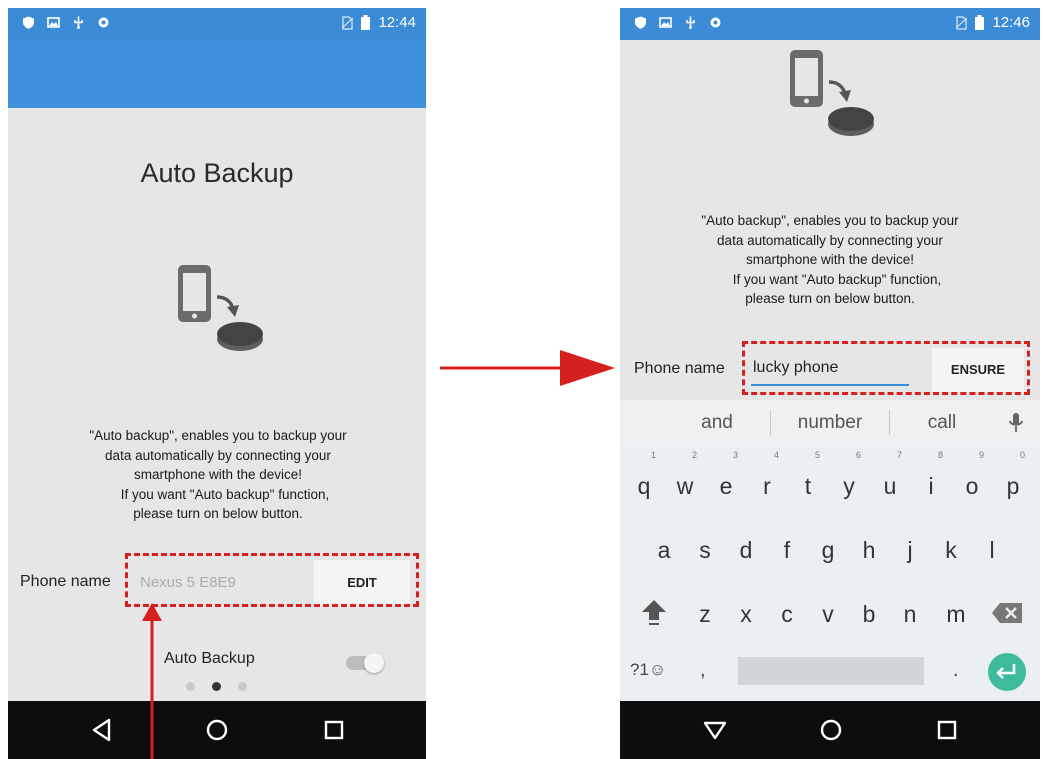 This screenshot has width=1043, height=759. I want to click on suggestion-strip: and number call, so click(830, 422).